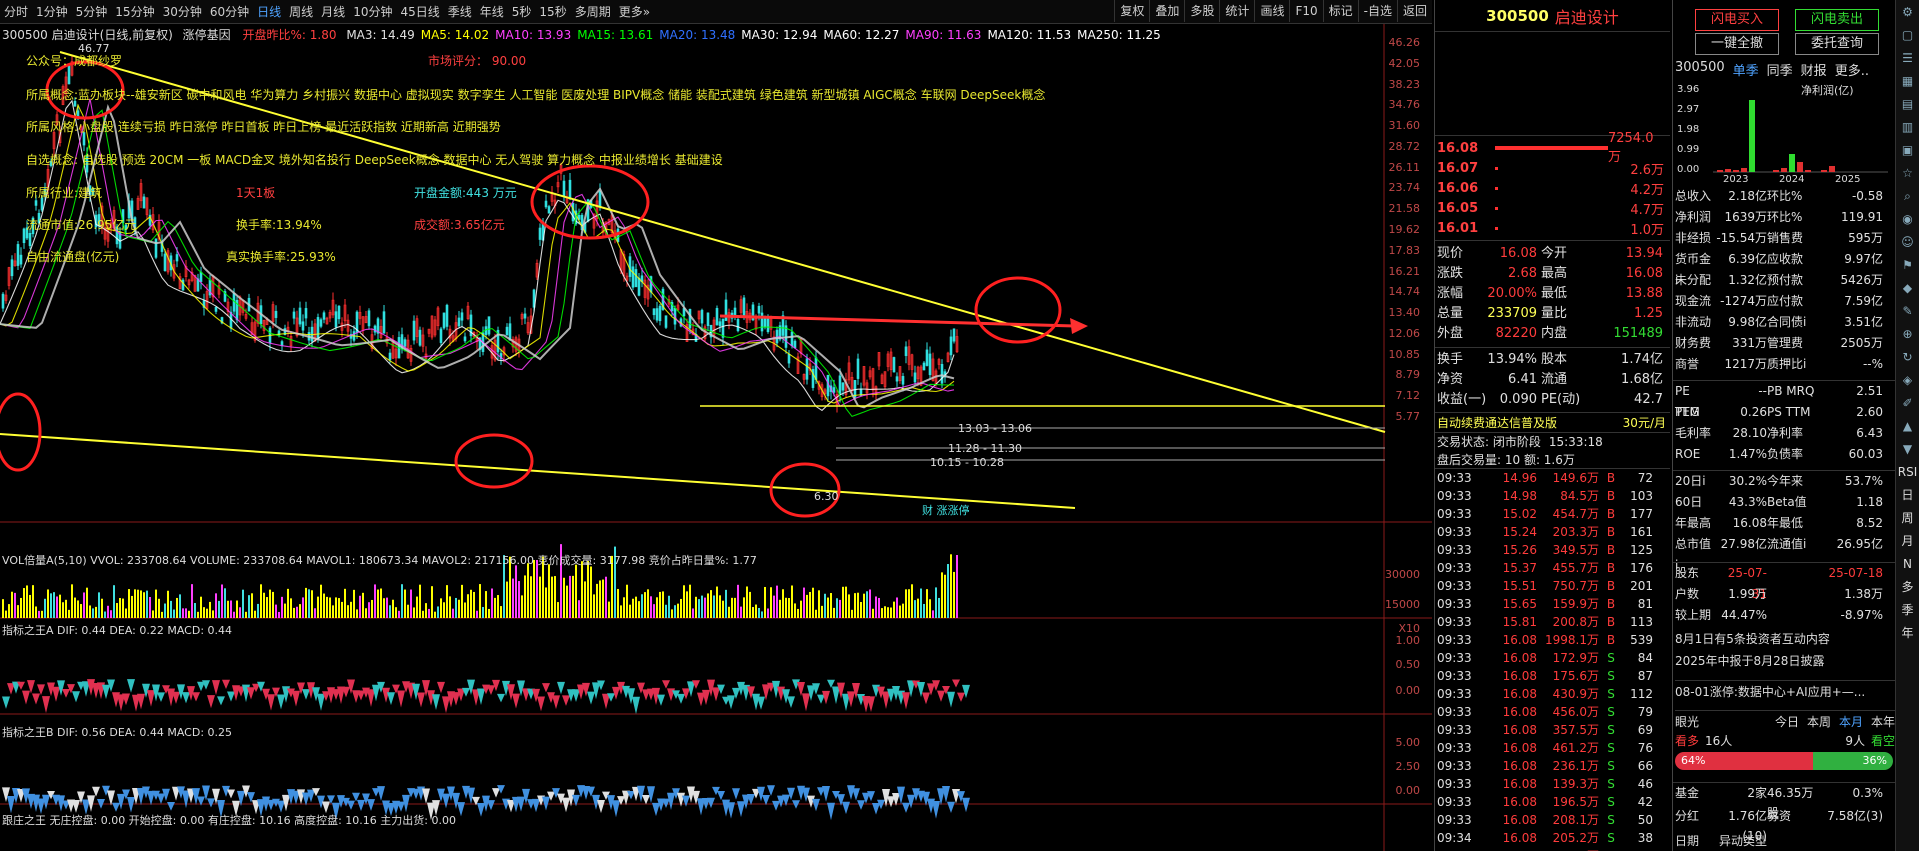 Image resolution: width=1919 pixels, height=851 pixels. Describe the element at coordinates (593, 12) in the screenshot. I see `period-tab: 多周期` at that location.